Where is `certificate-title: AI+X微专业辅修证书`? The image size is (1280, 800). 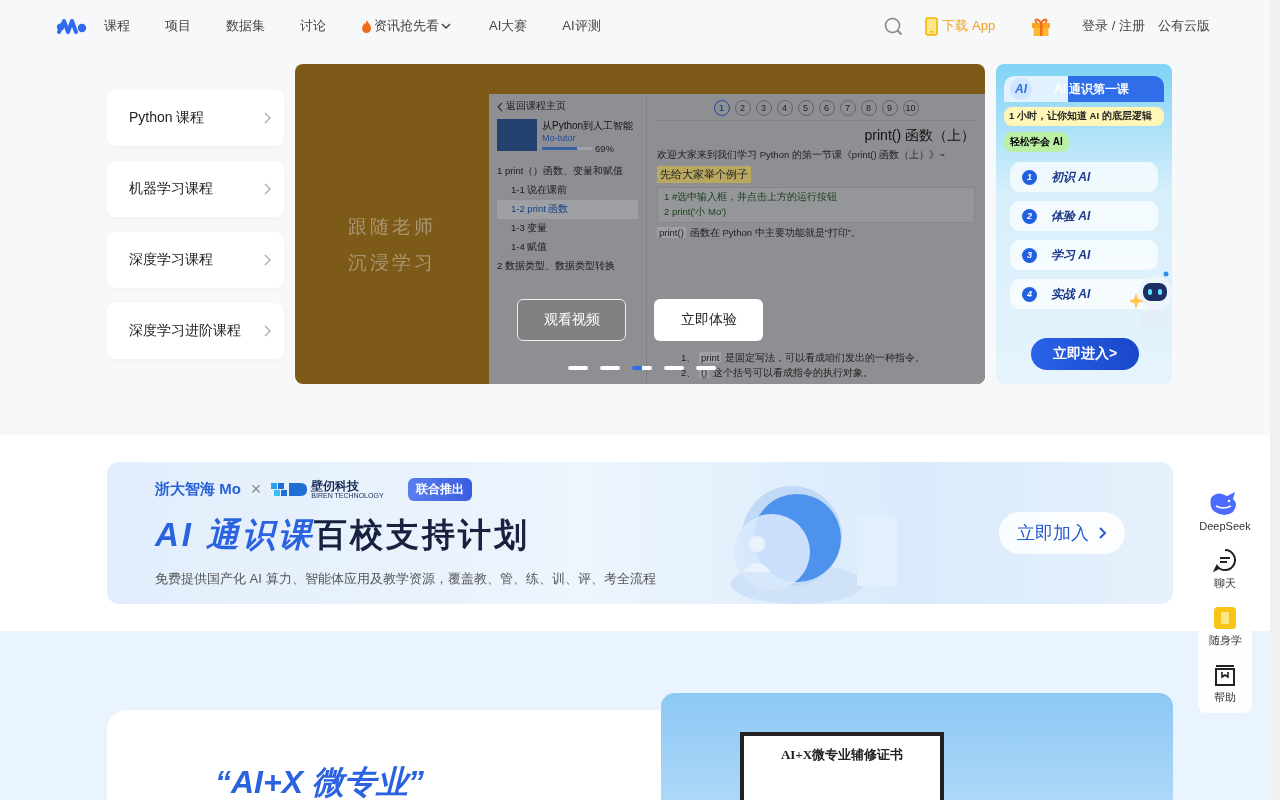
certificate-title: AI+X微专业辅修证书 is located at coordinates (842, 755).